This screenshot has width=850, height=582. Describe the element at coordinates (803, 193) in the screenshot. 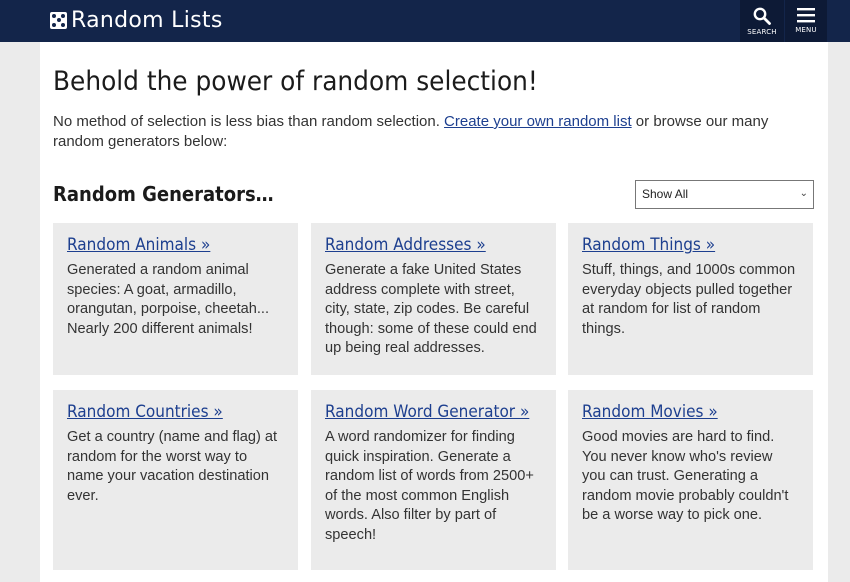

I see `chevron-down-icon: ⌄` at that location.